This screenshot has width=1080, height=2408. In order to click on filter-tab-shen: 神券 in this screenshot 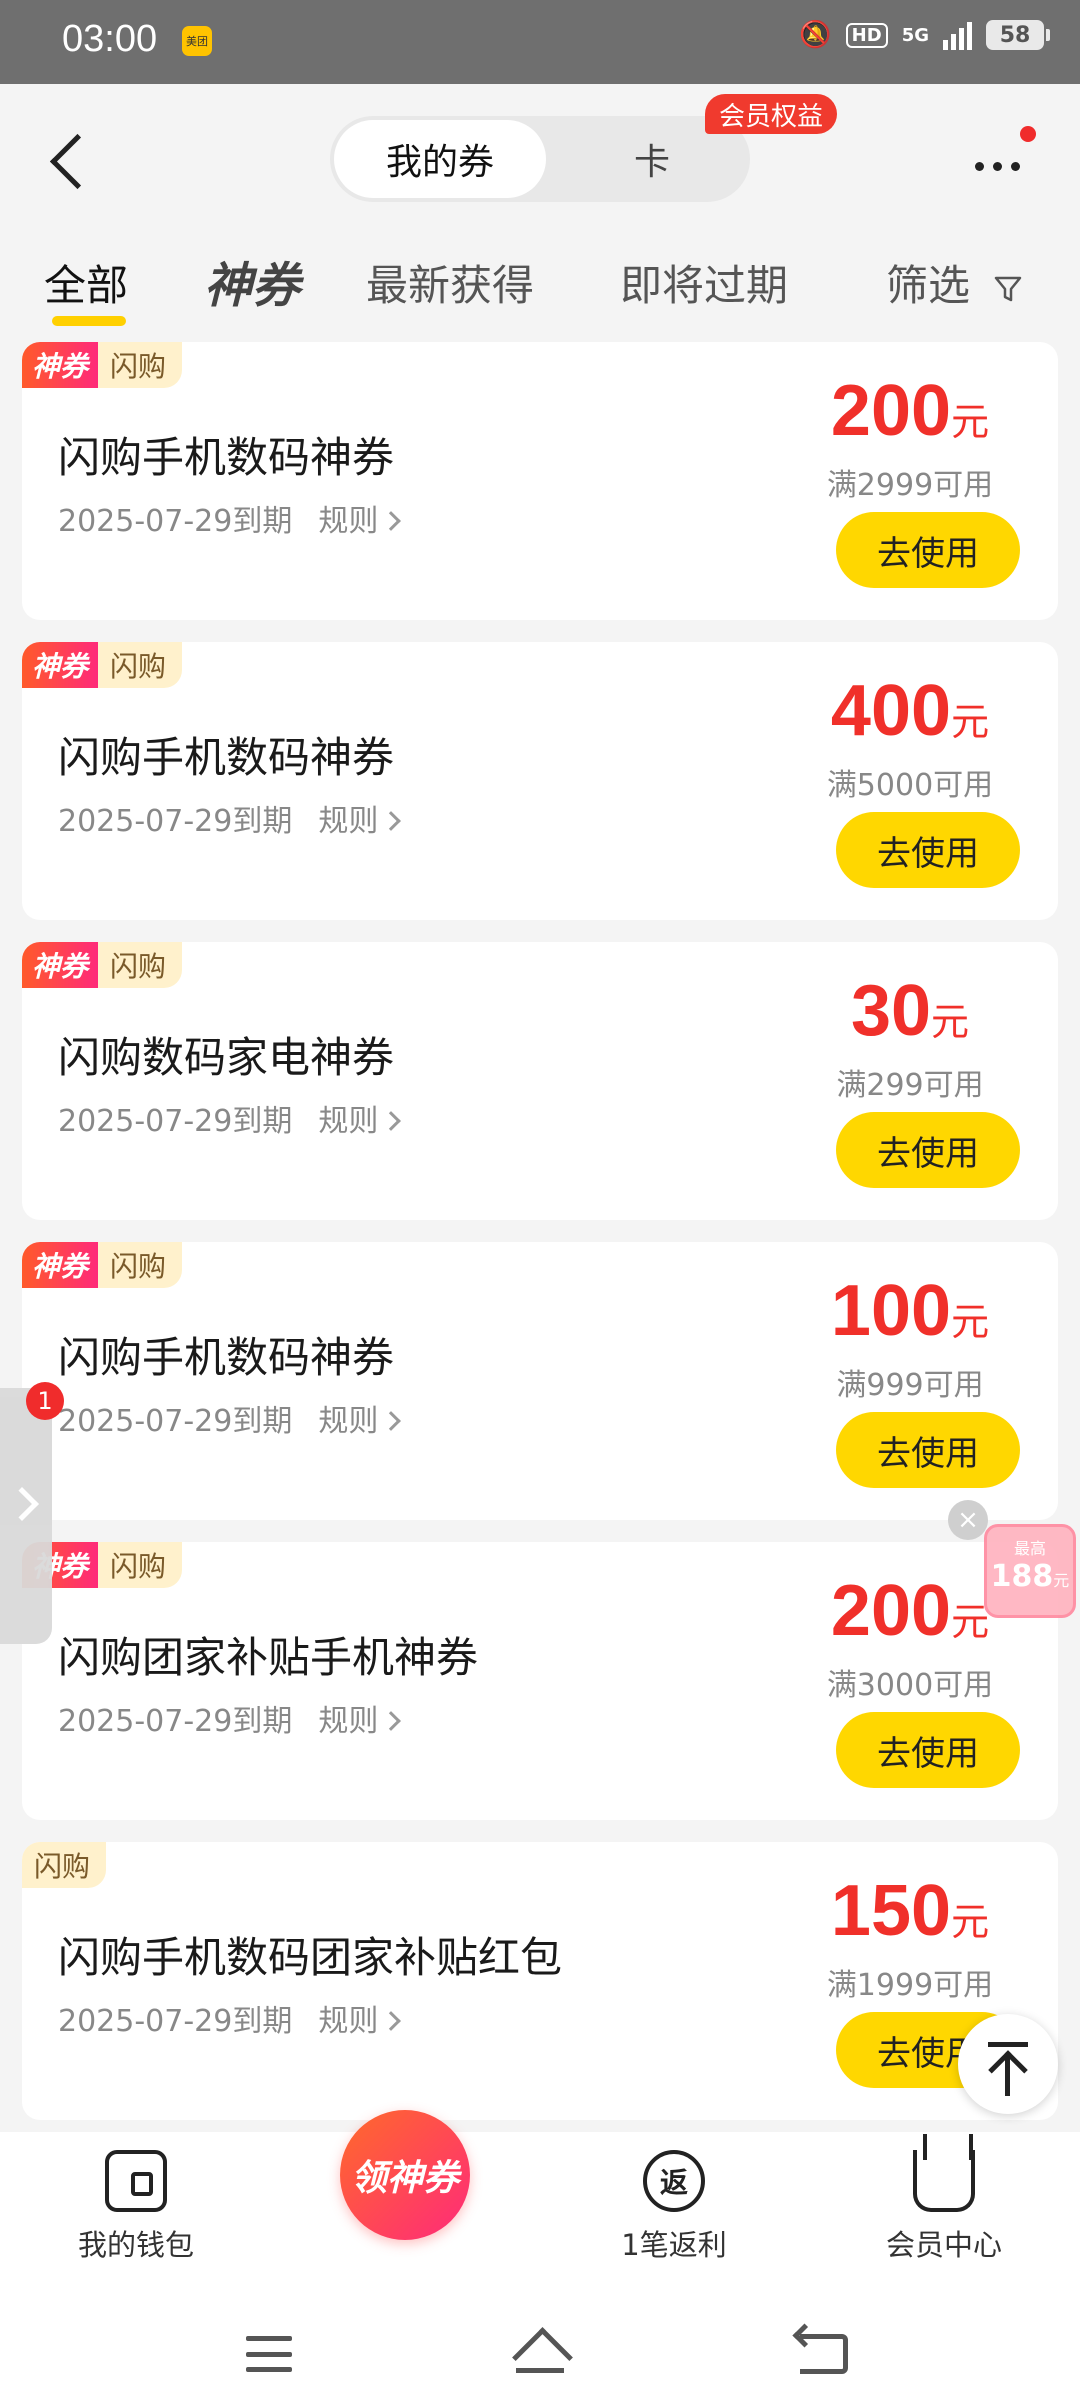, I will do `click(252, 281)`.